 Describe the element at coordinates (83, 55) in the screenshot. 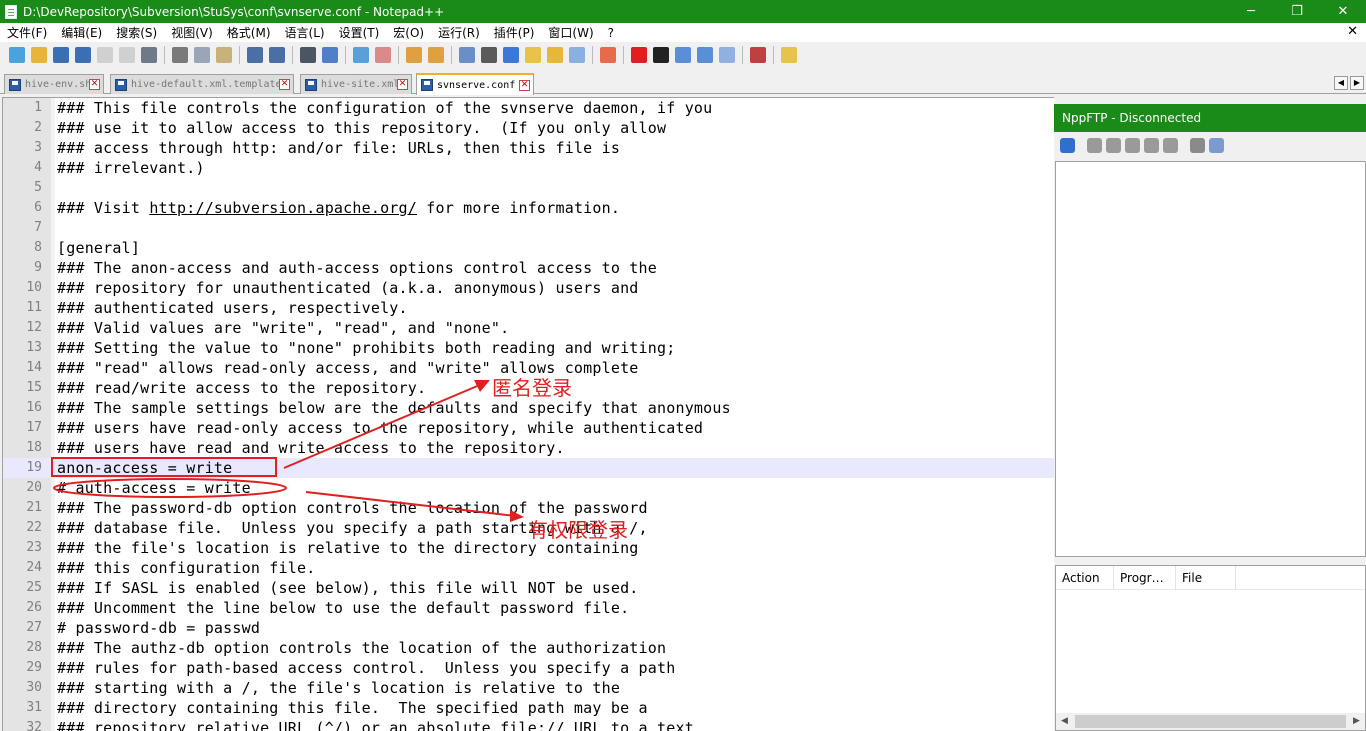

I see `save-all-icon` at that location.